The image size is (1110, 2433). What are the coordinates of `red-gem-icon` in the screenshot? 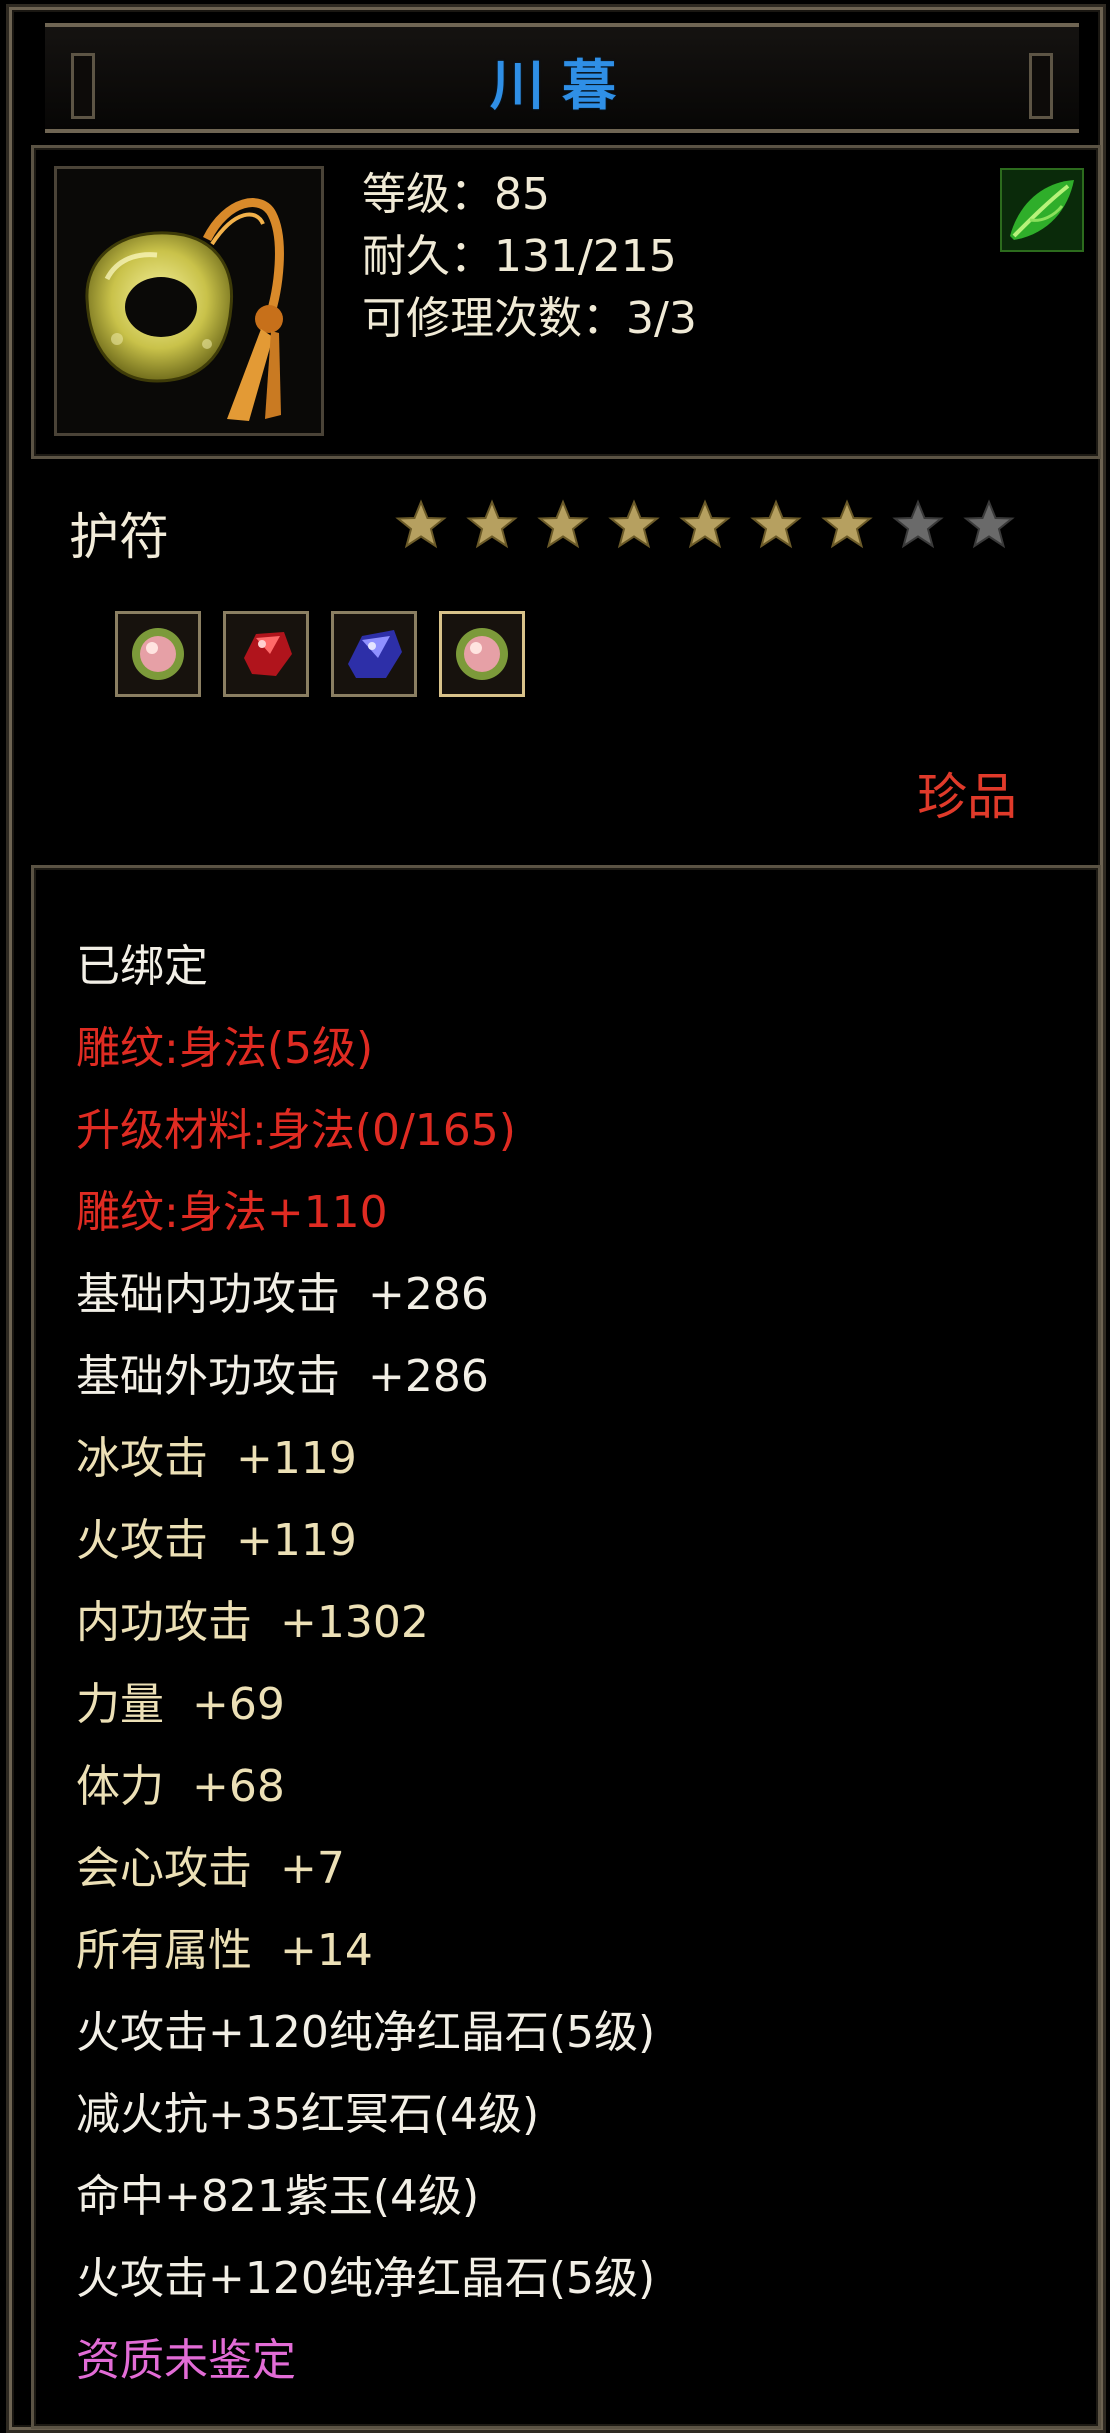 It's located at (268, 654).